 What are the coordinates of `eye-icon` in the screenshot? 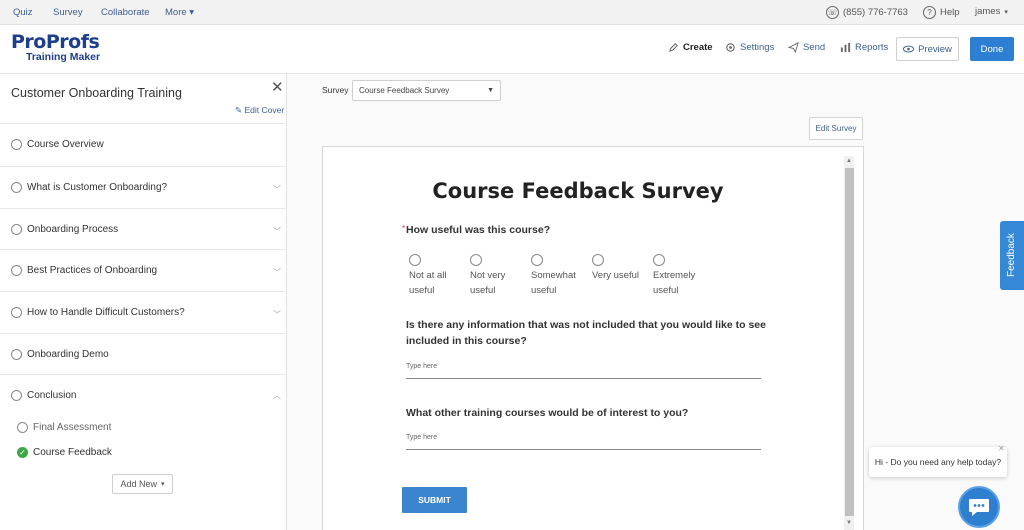 It's located at (909, 49).